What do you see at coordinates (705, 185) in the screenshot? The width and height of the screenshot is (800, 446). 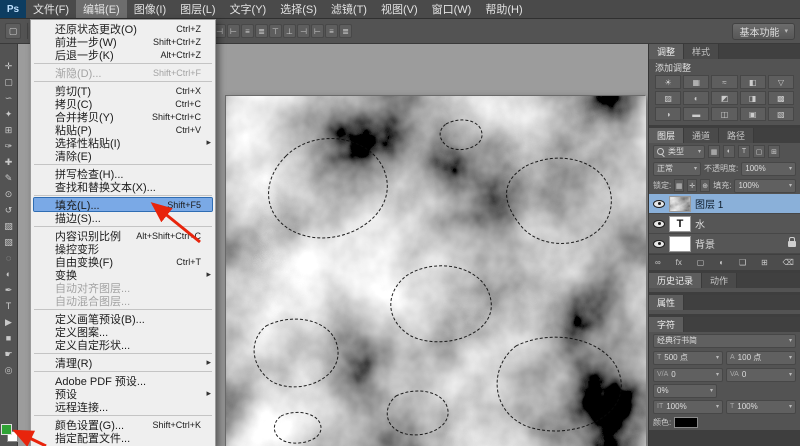 I see `lock-all-icon: ⊕` at bounding box center [705, 185].